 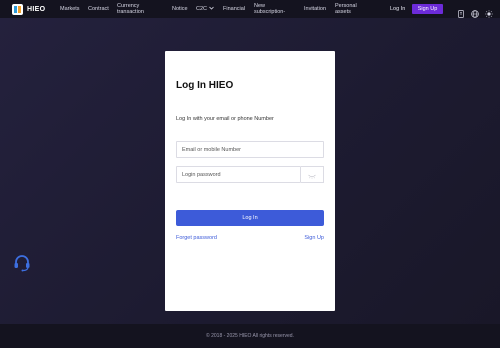 What do you see at coordinates (475, 11) in the screenshot?
I see `globe-icon` at bounding box center [475, 11].